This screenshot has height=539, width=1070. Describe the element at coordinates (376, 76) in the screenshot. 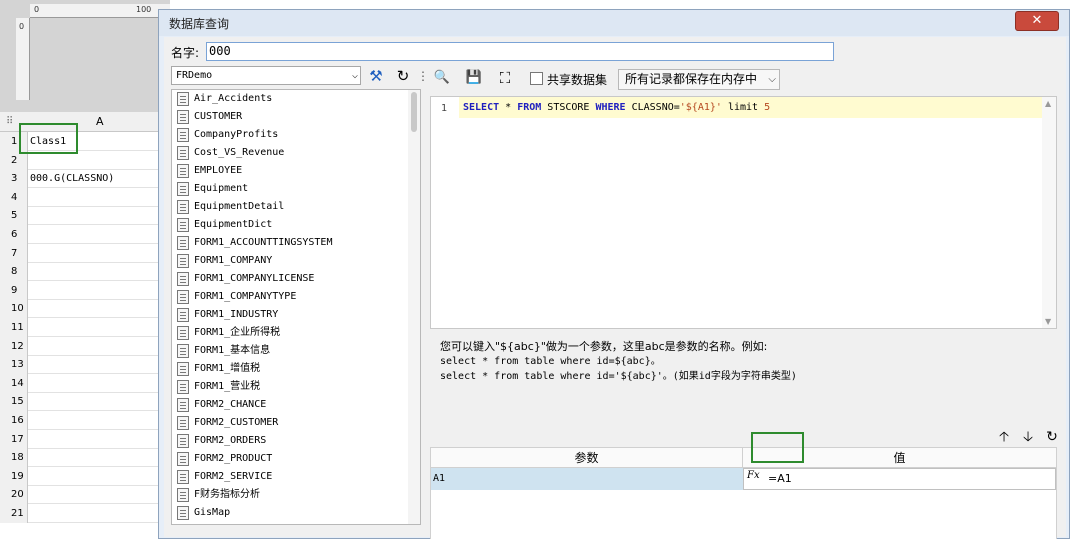

I see `connection-settings-icon: ⚒` at that location.